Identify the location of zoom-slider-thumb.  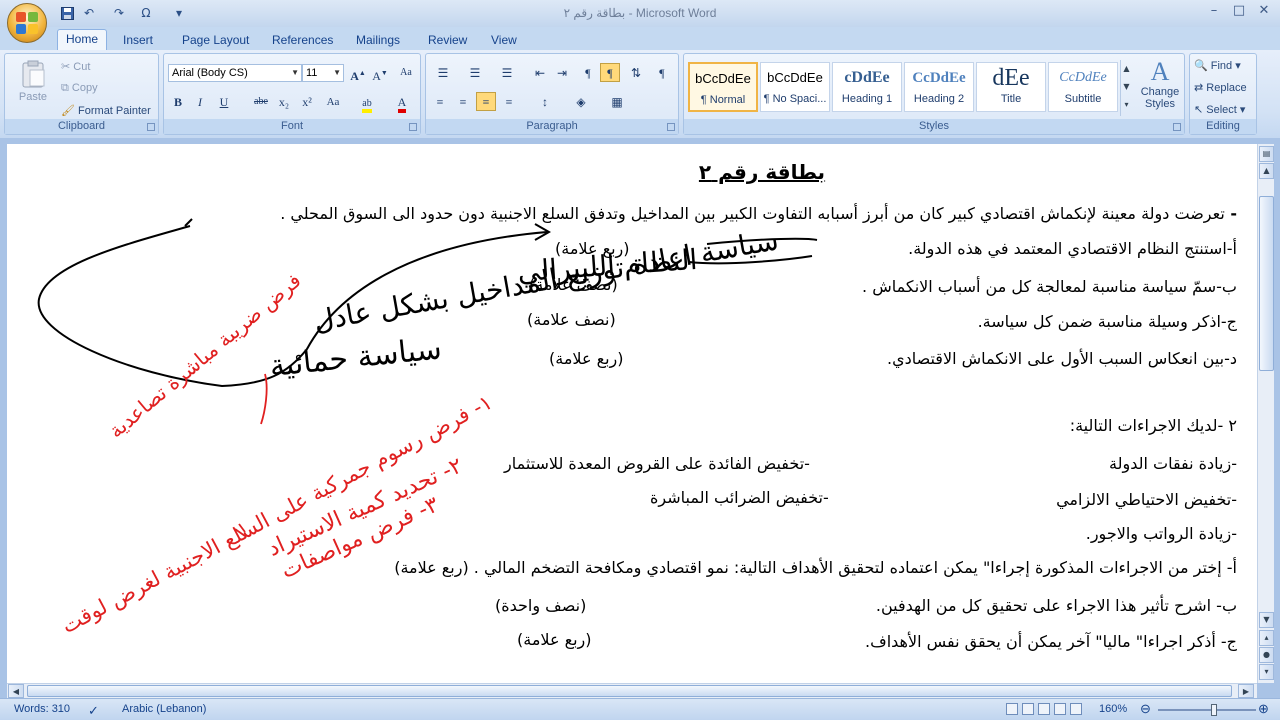
(1214, 710).